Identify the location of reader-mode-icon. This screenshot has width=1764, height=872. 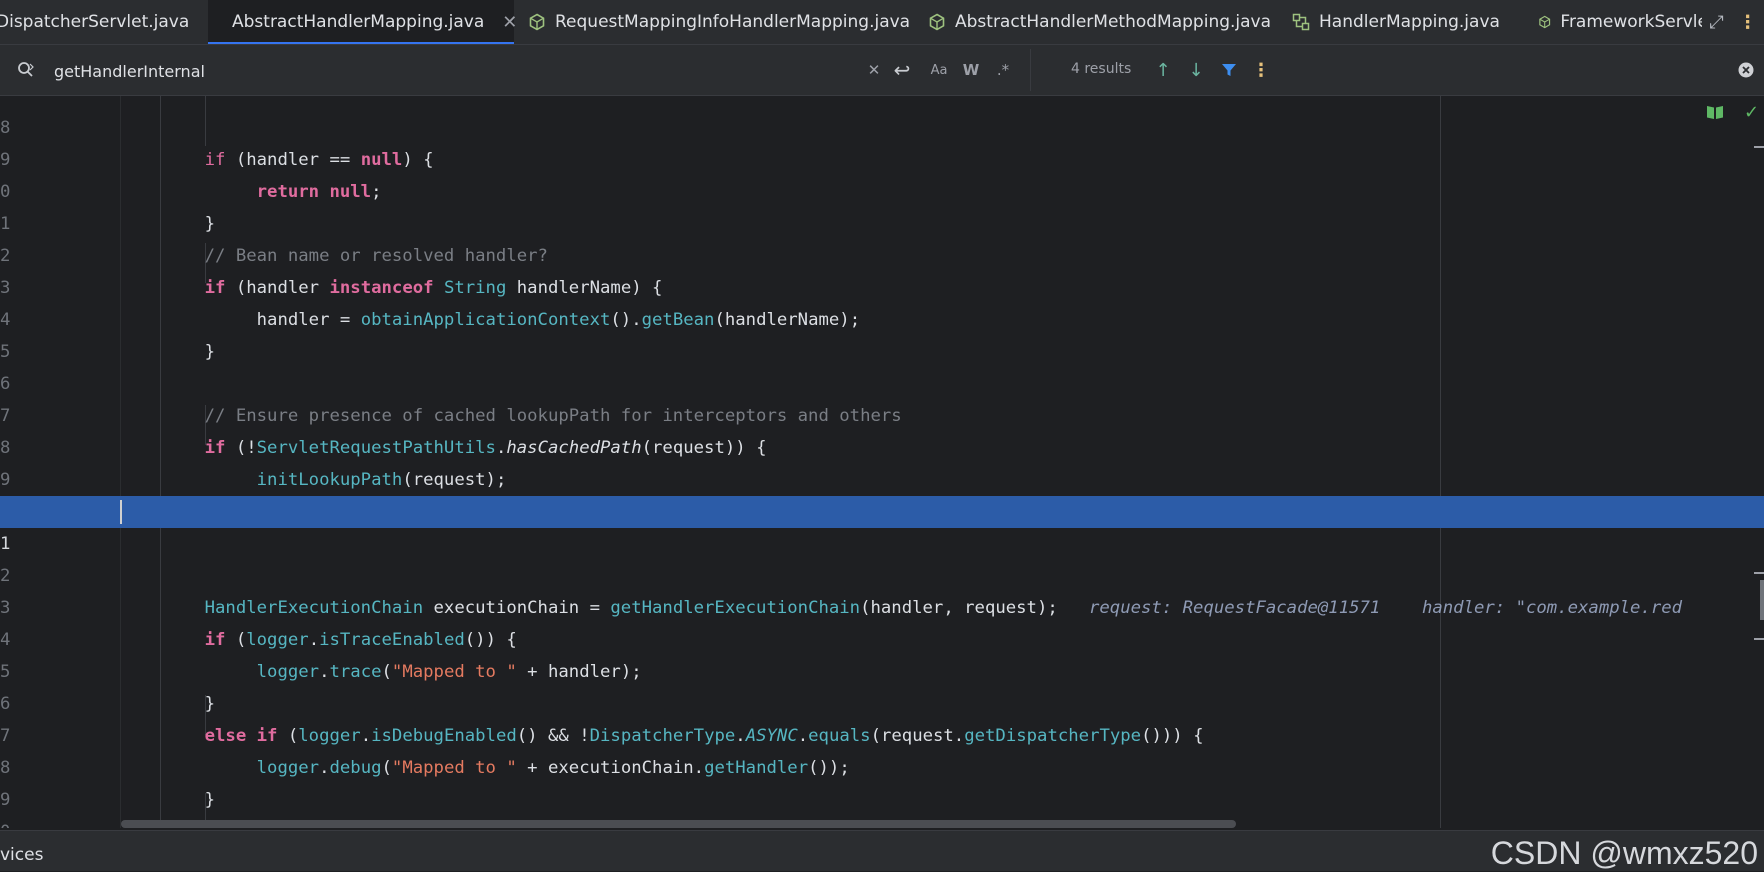
(1715, 114).